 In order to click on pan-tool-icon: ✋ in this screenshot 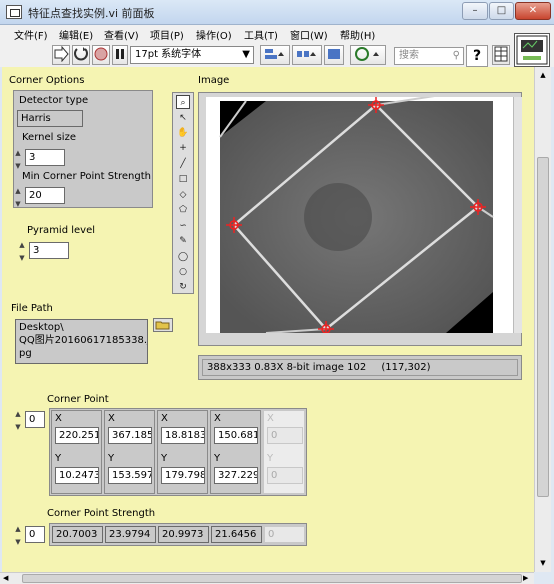, I will do `click(183, 133)`.